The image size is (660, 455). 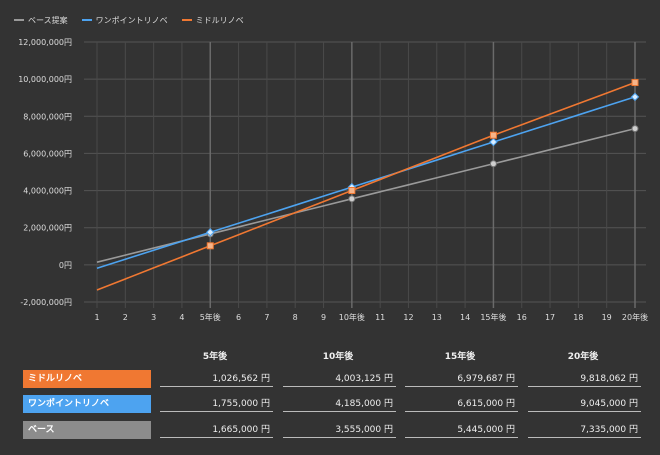 What do you see at coordinates (125, 317) in the screenshot?
I see `x-tick-label: 2` at bounding box center [125, 317].